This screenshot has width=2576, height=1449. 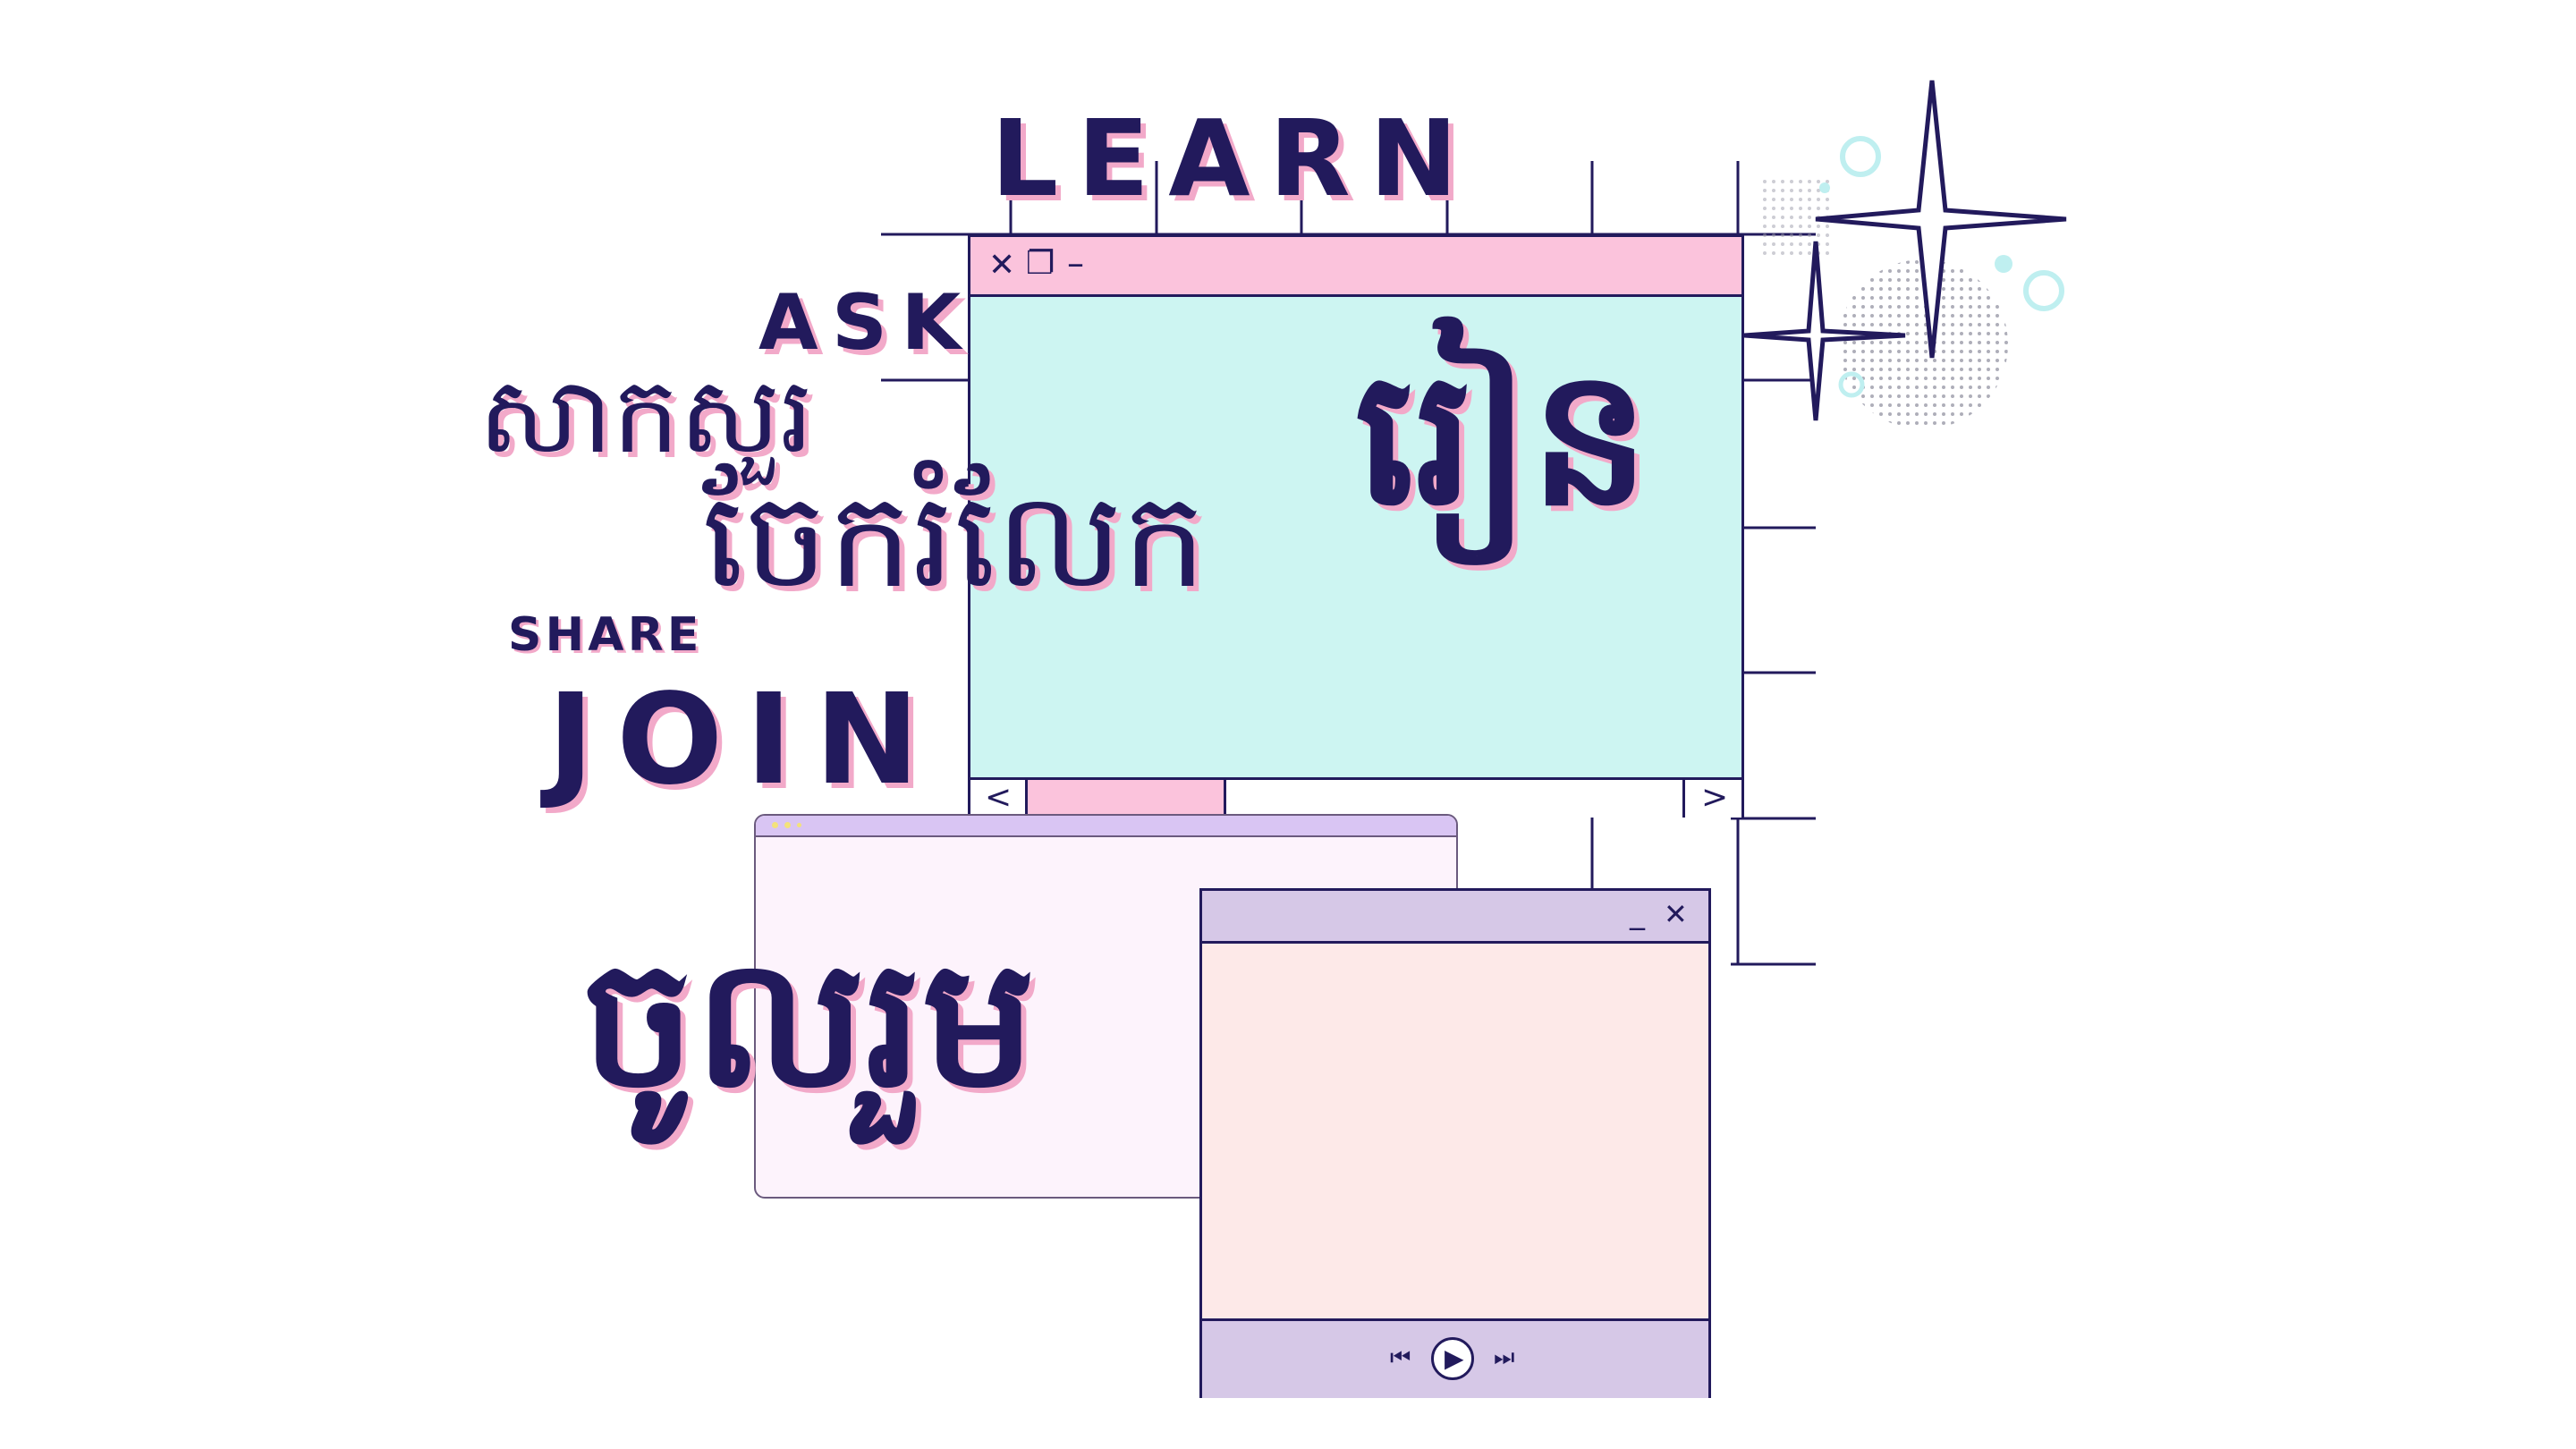 I want to click on scroll-left-button: <, so click(x=999, y=799).